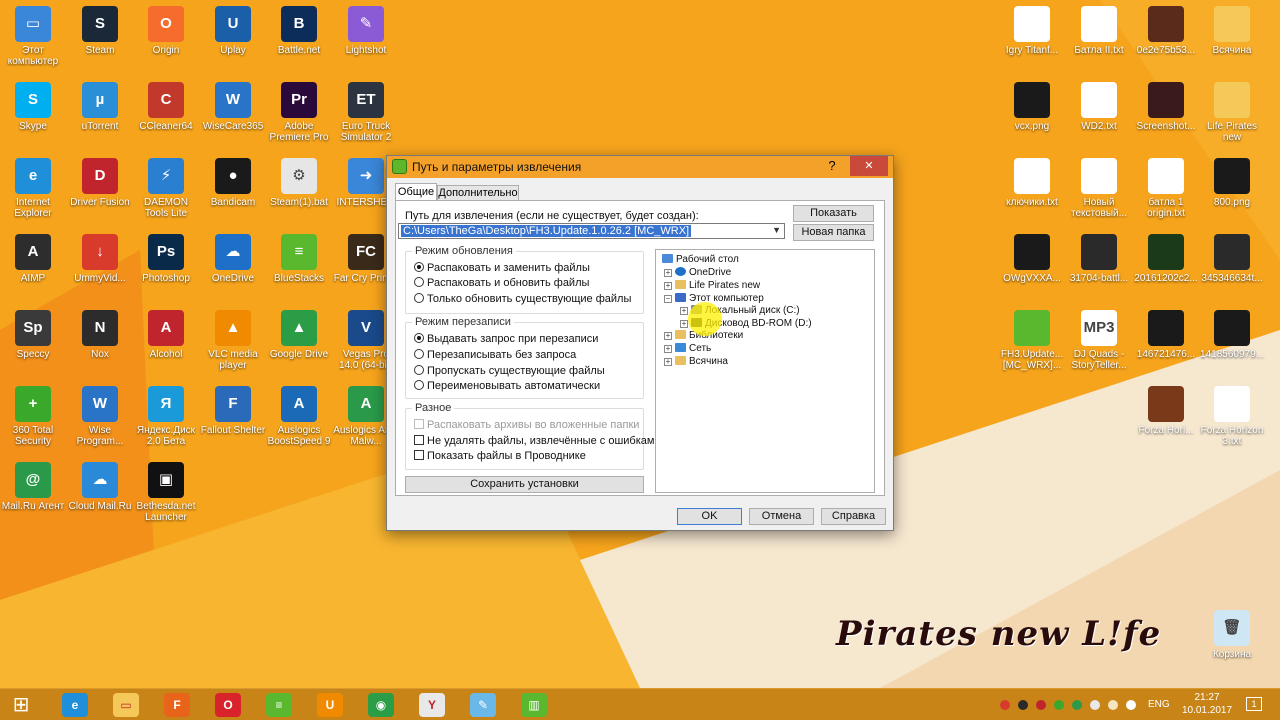  I want to click on desktop-icon: µ uTorrent, so click(100, 107).